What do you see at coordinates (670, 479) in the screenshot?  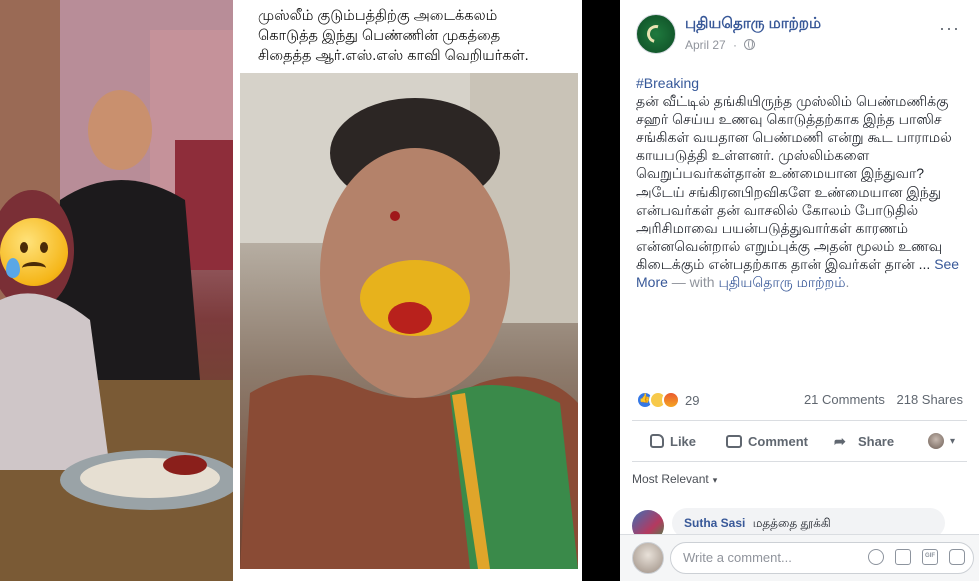 I see `sort-label: Most Relevant` at bounding box center [670, 479].